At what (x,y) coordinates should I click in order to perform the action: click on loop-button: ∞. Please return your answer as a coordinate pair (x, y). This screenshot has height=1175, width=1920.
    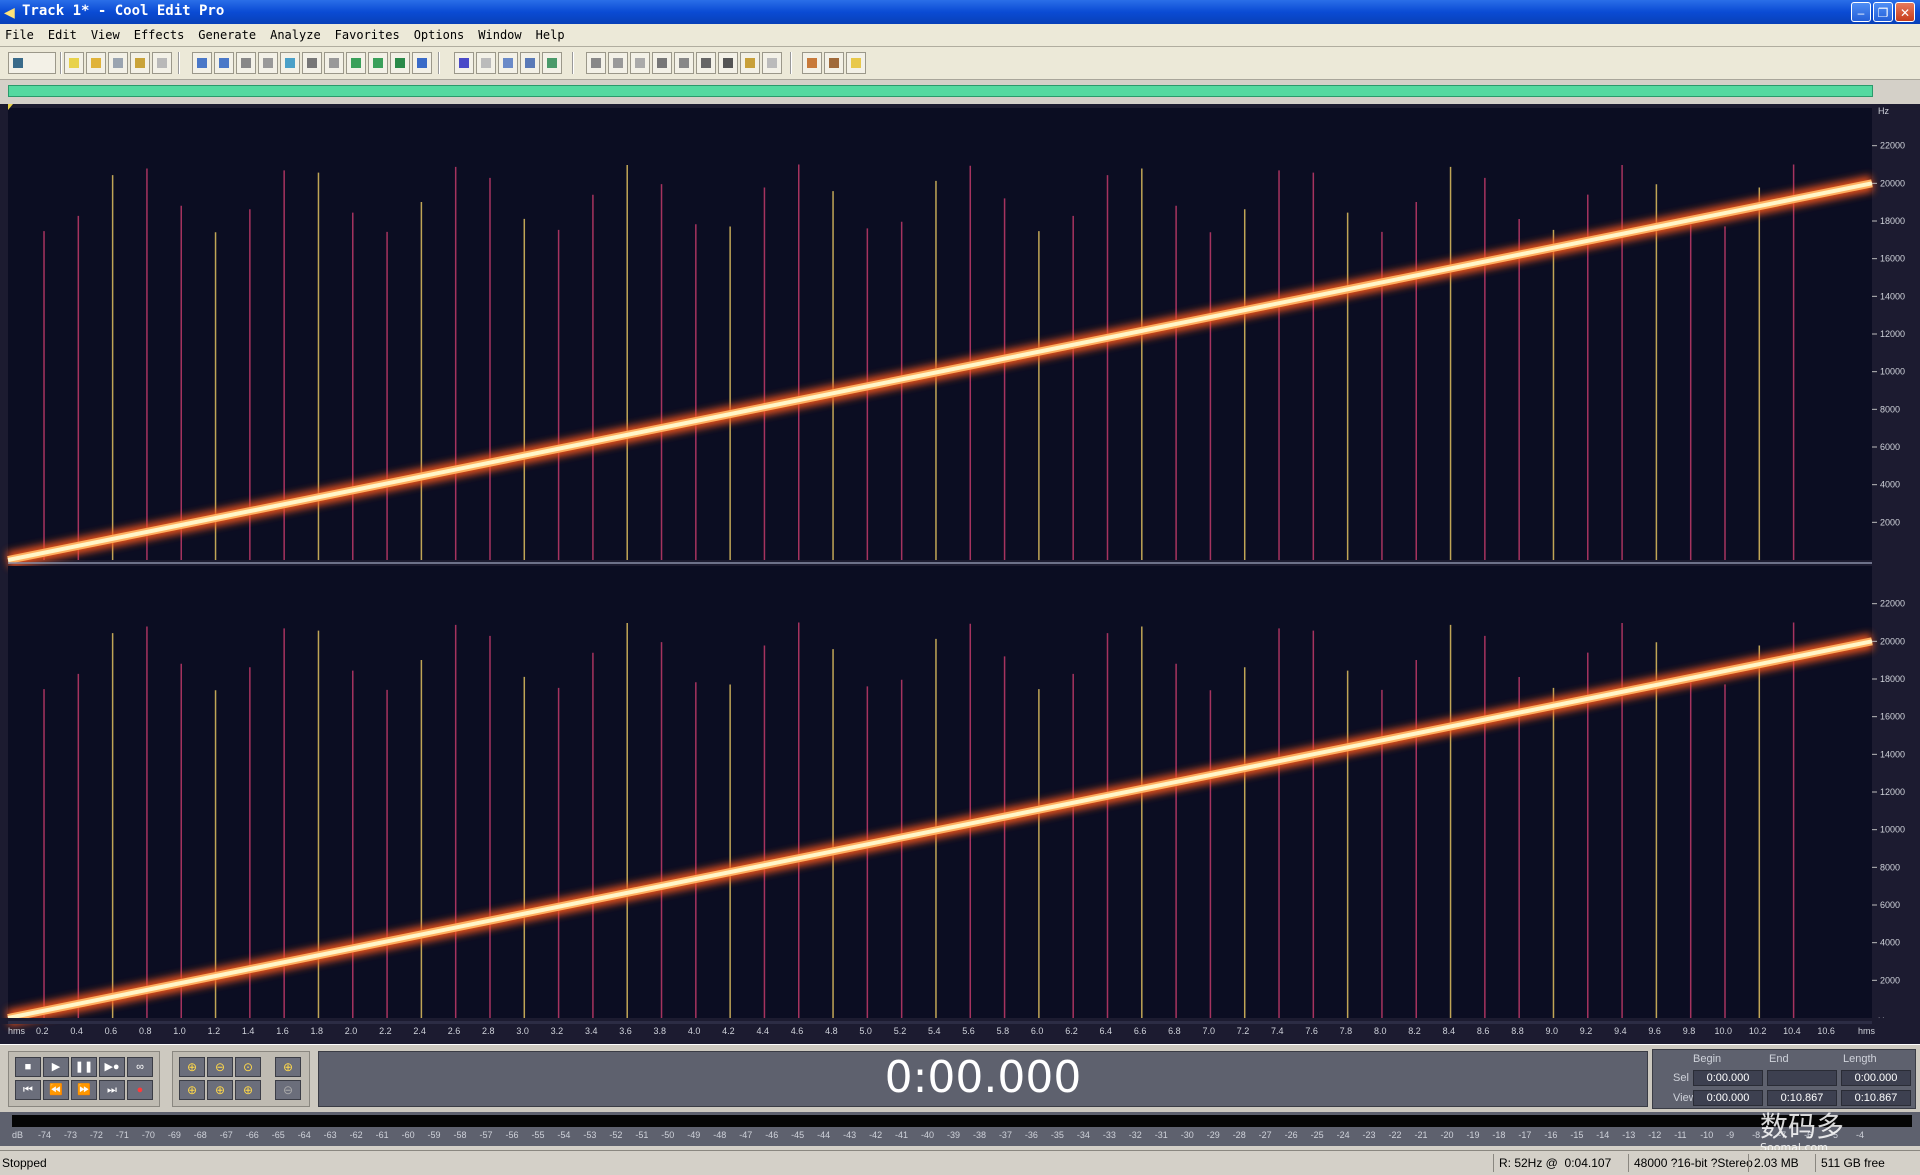
    Looking at the image, I should click on (140, 1067).